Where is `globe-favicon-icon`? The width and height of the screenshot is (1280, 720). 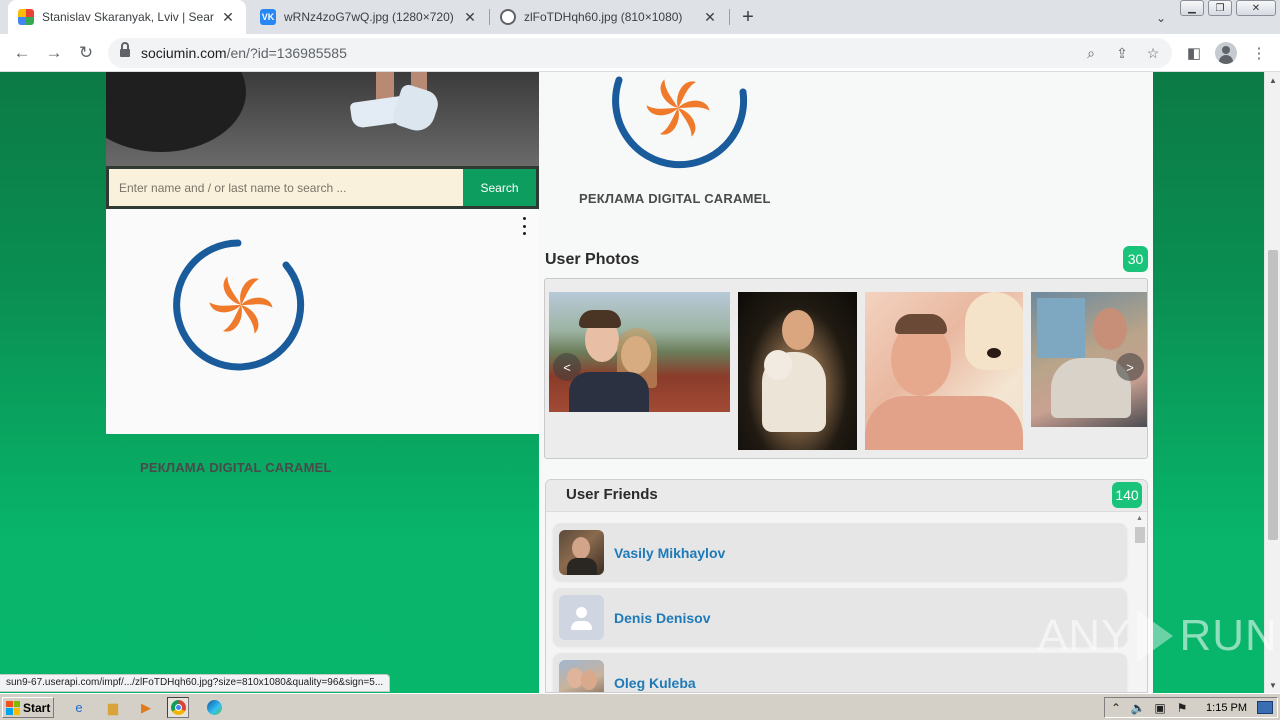 globe-favicon-icon is located at coordinates (508, 17).